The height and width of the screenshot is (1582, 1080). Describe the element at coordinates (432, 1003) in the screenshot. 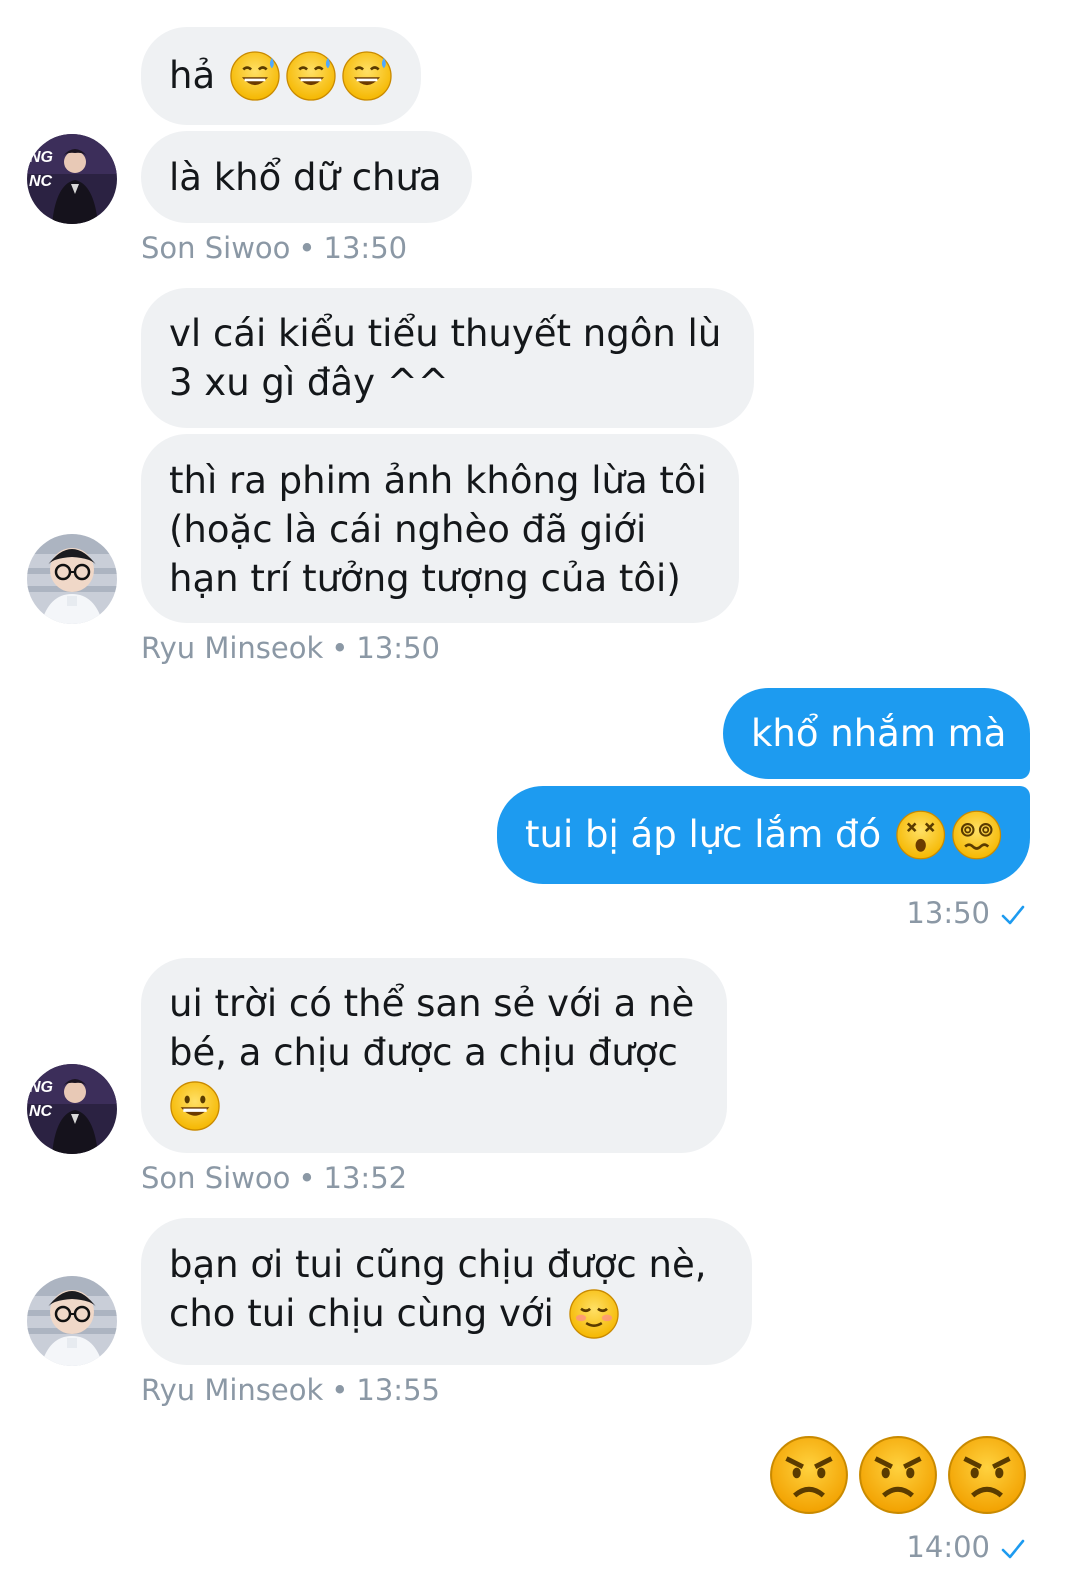

I see `message-line: ui trời có thể san sẻ với a nè` at that location.